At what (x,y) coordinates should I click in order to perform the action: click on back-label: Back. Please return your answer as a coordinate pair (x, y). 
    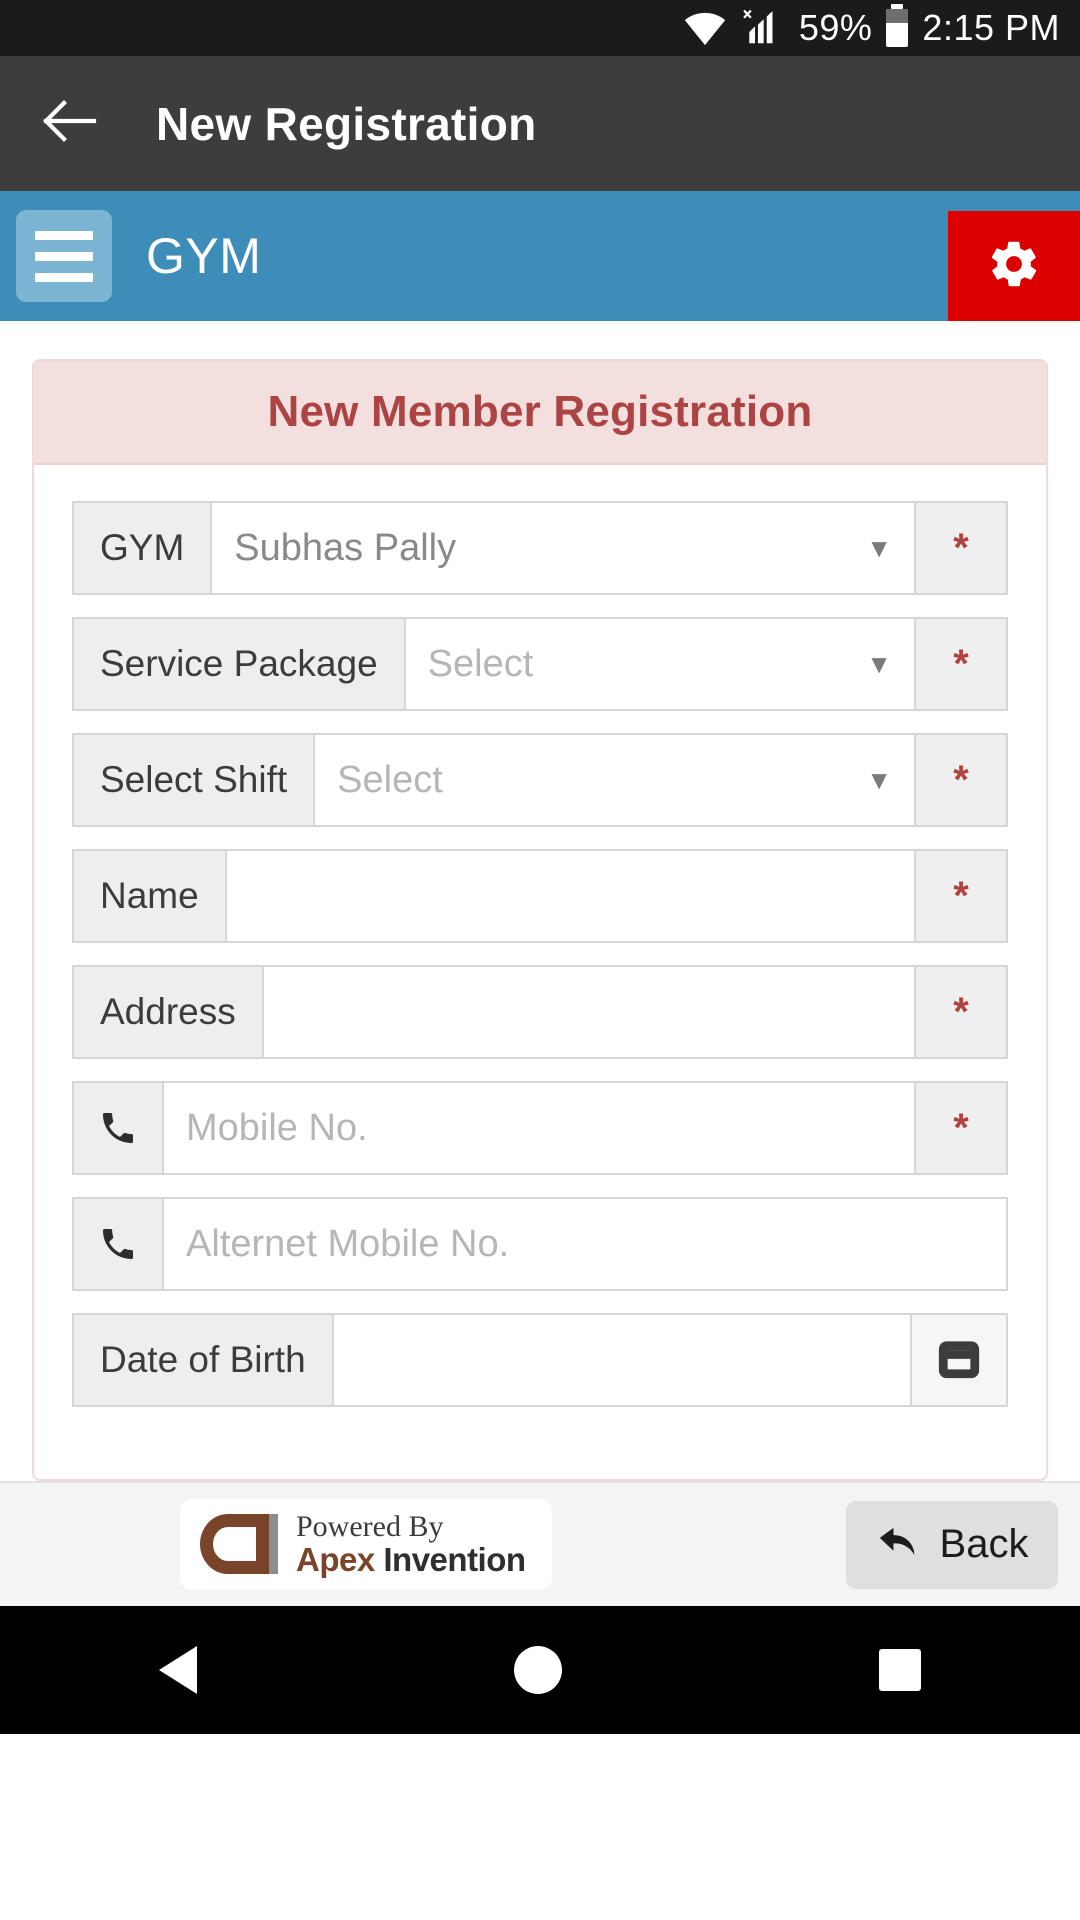
    Looking at the image, I should click on (984, 1544).